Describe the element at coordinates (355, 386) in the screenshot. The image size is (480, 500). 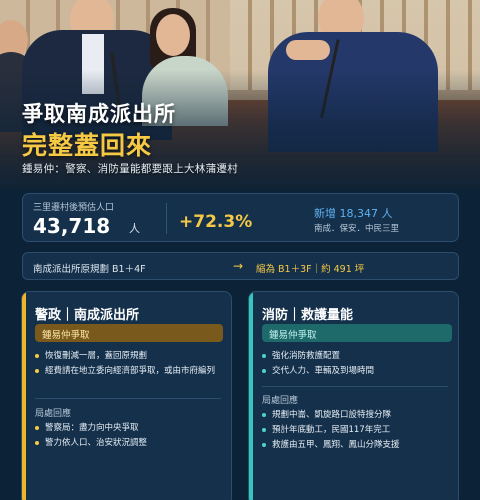
I see `fire-divider` at that location.